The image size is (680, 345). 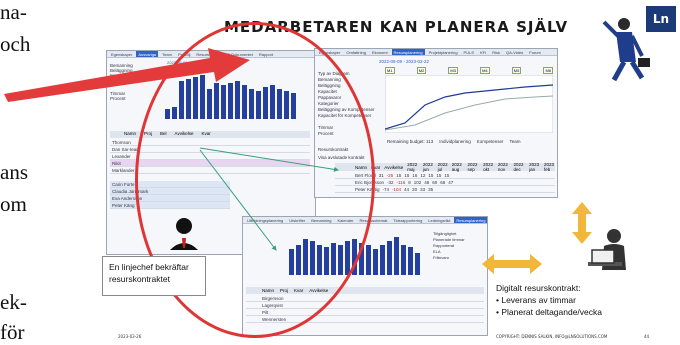 I want to click on red-pointer-arrow, so click(x=127, y=75).